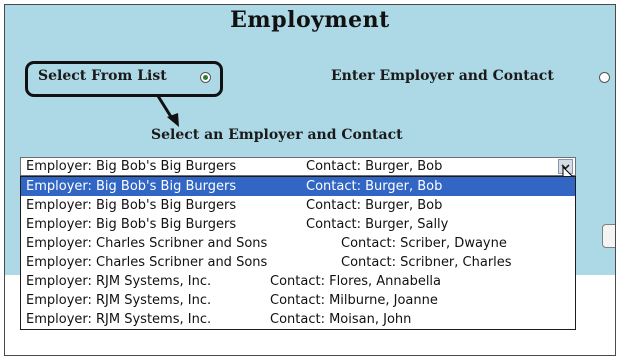 The width and height of the screenshot is (618, 362). I want to click on selected-employer: Employer: Big Bob's Big Burgers, so click(131, 166).